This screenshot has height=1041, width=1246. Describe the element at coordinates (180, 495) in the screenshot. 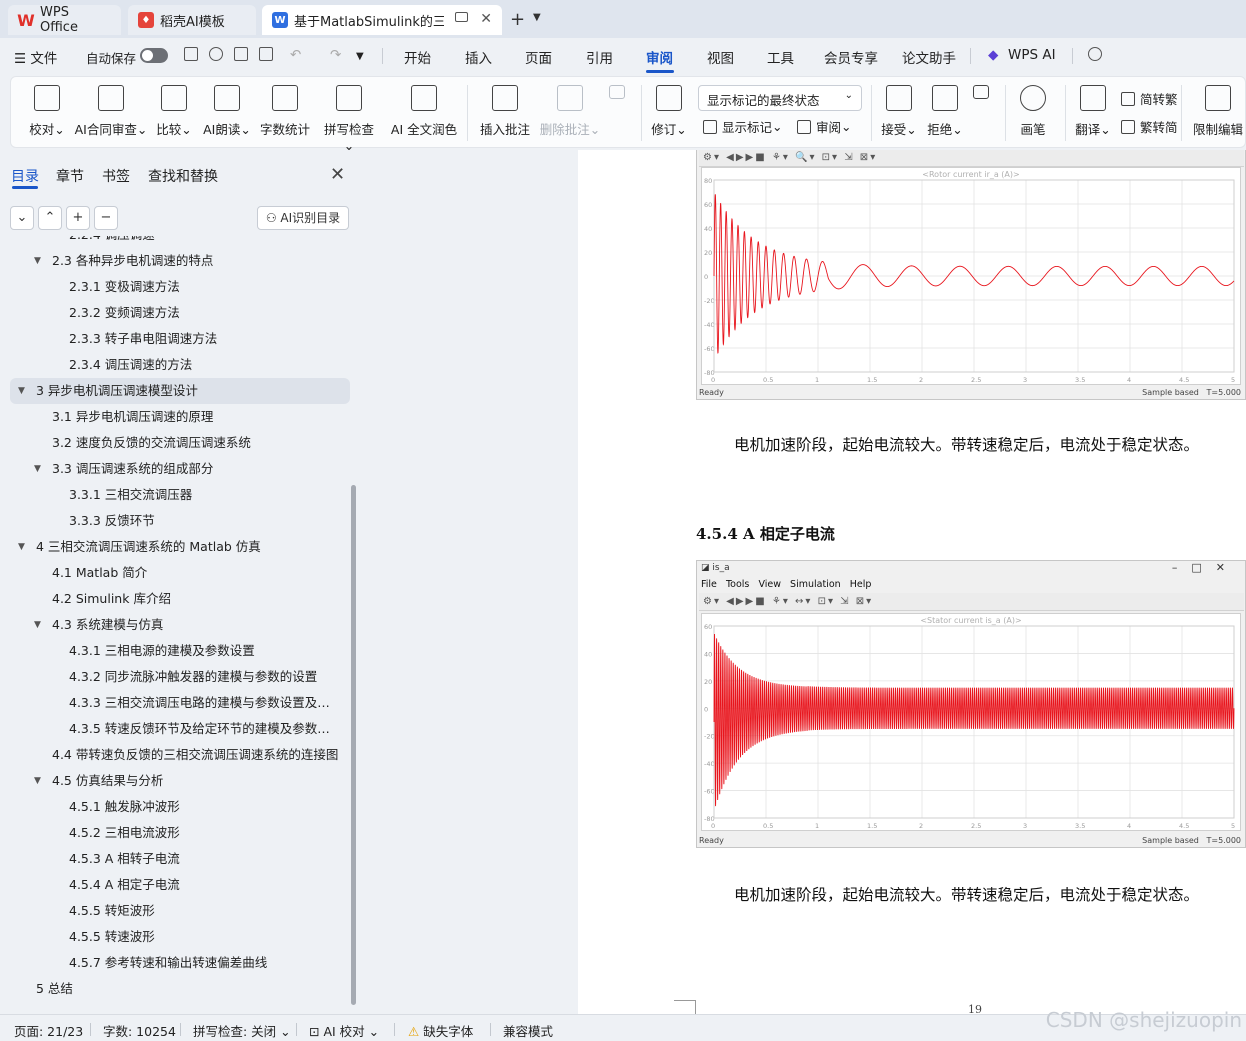

I see `toc-item: 3.3.1 三相交流调压器` at that location.